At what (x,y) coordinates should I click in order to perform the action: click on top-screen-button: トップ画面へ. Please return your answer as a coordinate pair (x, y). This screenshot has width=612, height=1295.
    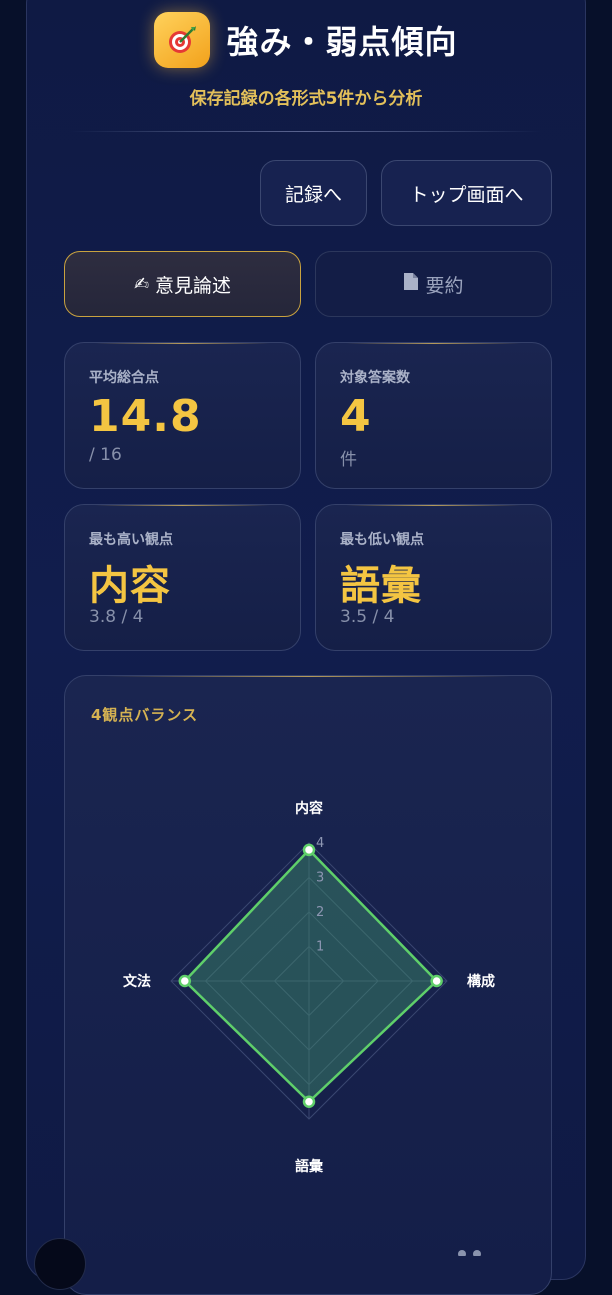
    Looking at the image, I should click on (466, 193).